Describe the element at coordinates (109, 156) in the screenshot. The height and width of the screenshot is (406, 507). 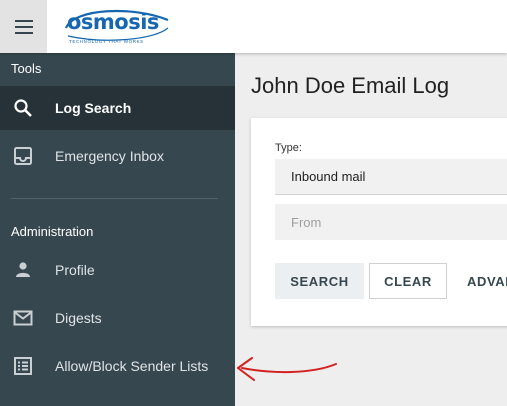
I see `sidebar-item-label: Emergency Inbox` at that location.